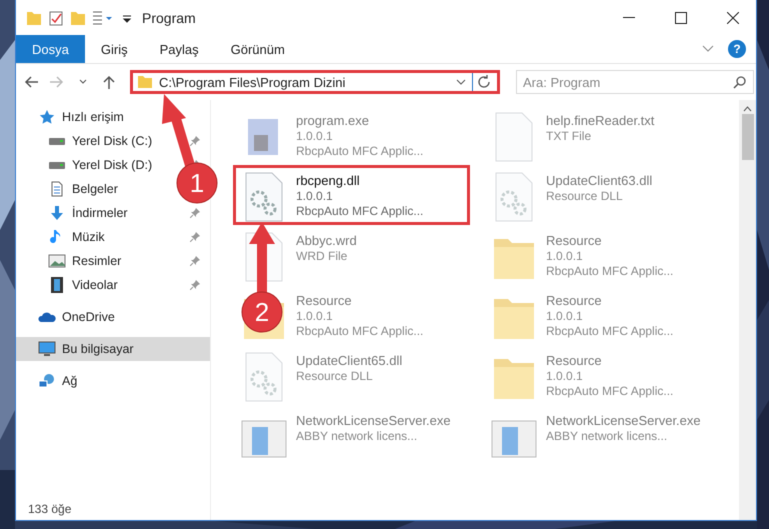  Describe the element at coordinates (47, 381) in the screenshot. I see `network-icon` at that location.